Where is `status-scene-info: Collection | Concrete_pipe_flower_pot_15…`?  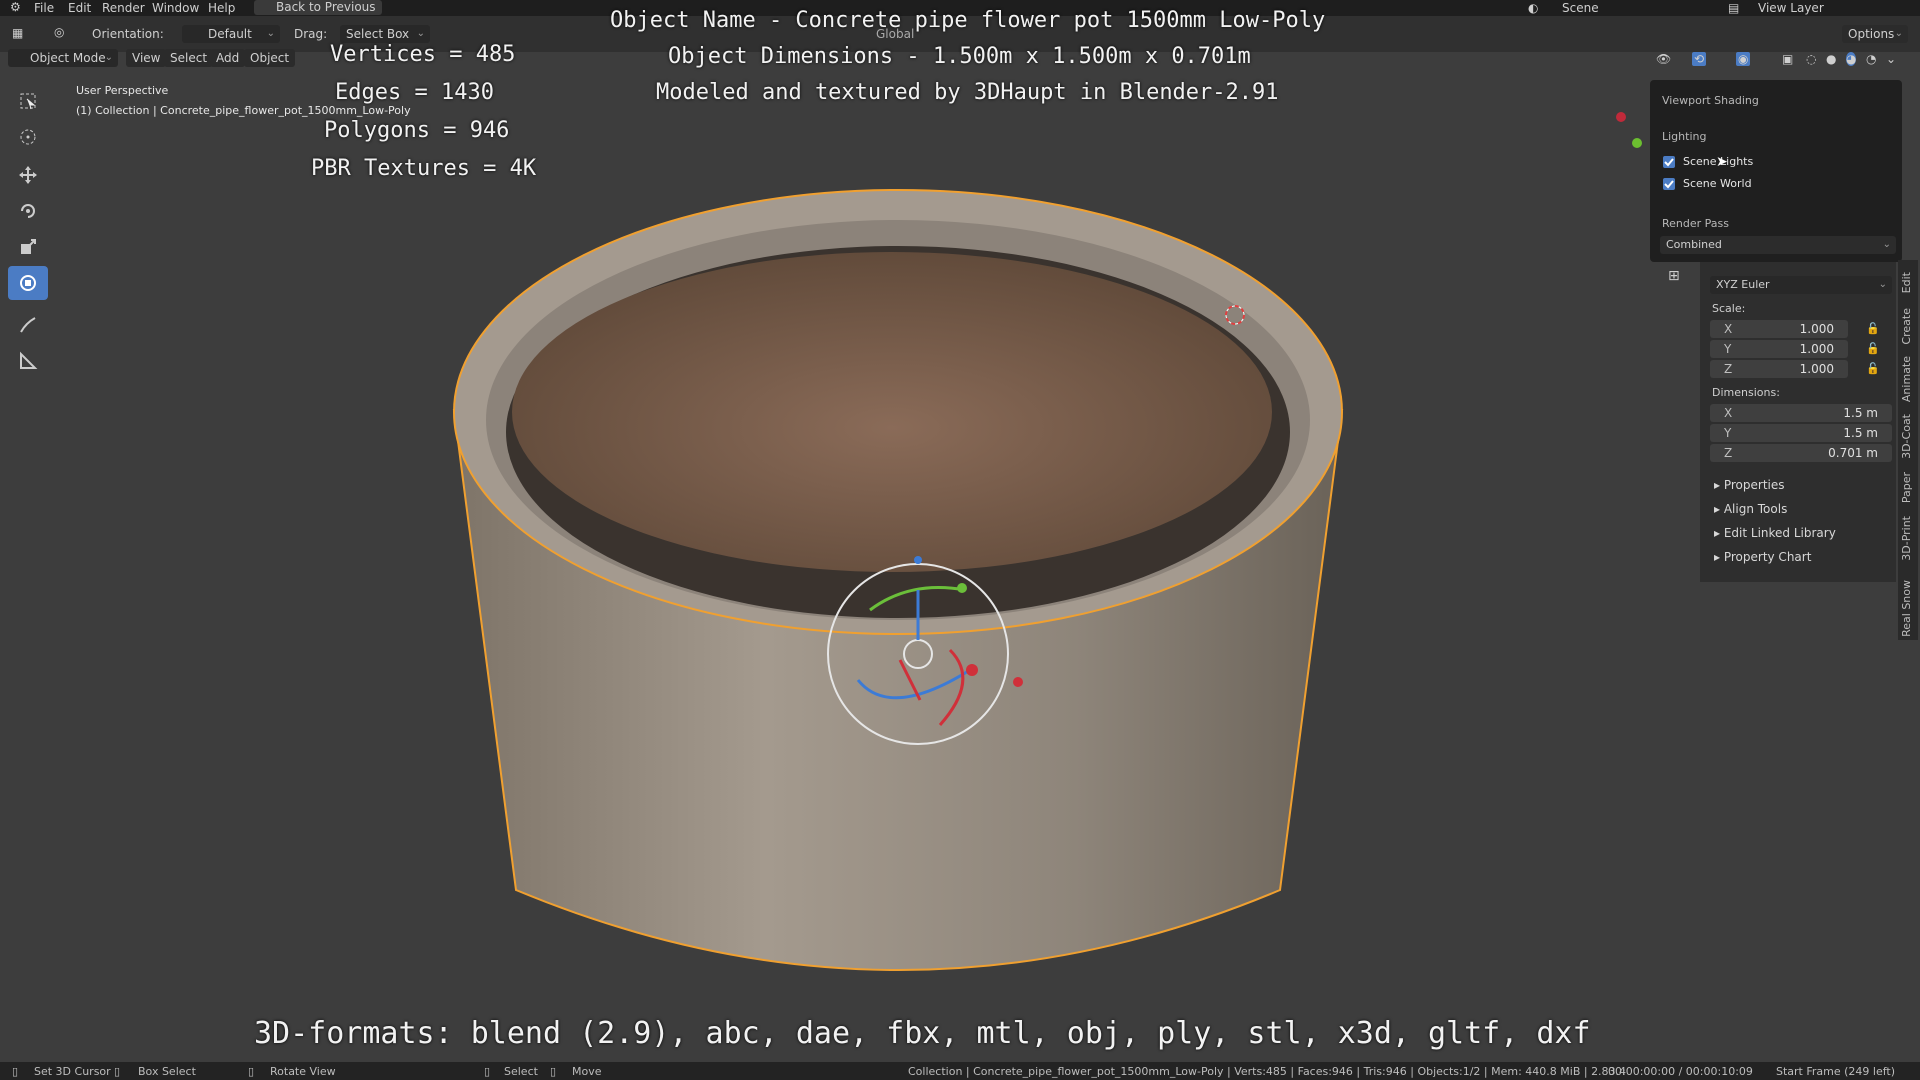
status-scene-info: Collection | Concrete_pipe_flower_pot_15… is located at coordinates (1267, 1071).